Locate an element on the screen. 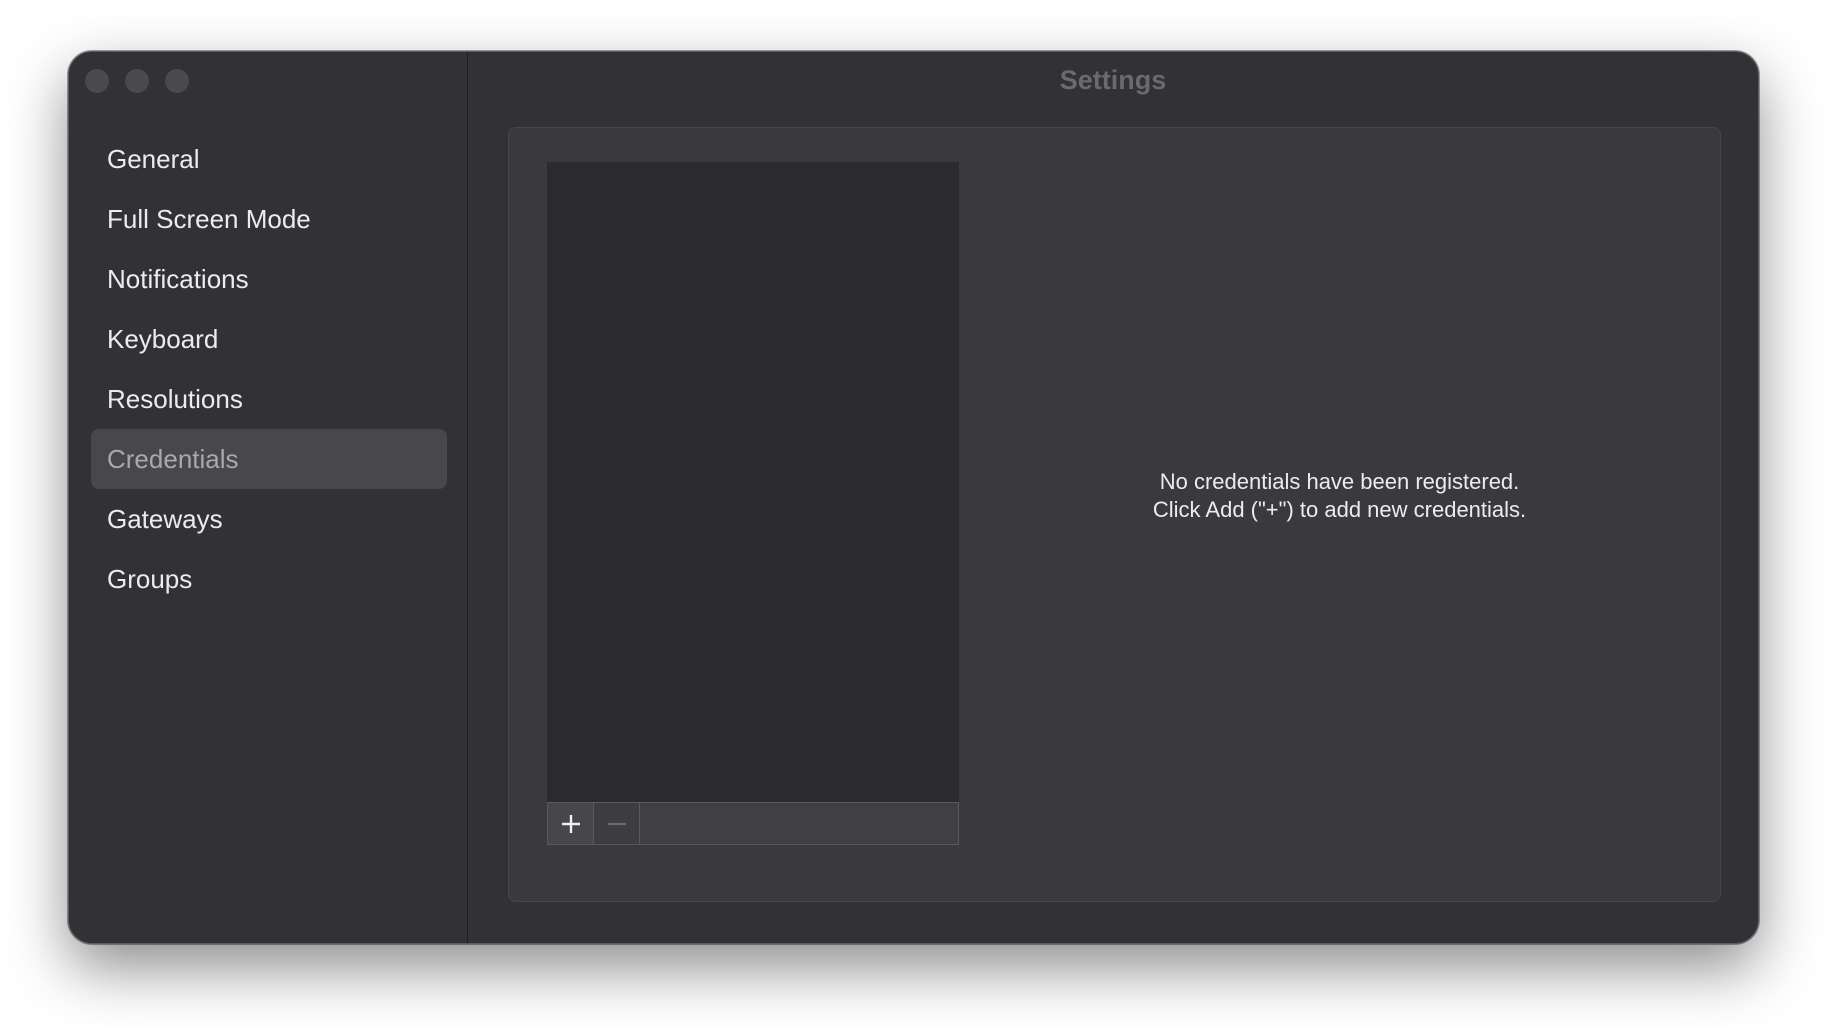  window-controls is located at coordinates (137, 81).